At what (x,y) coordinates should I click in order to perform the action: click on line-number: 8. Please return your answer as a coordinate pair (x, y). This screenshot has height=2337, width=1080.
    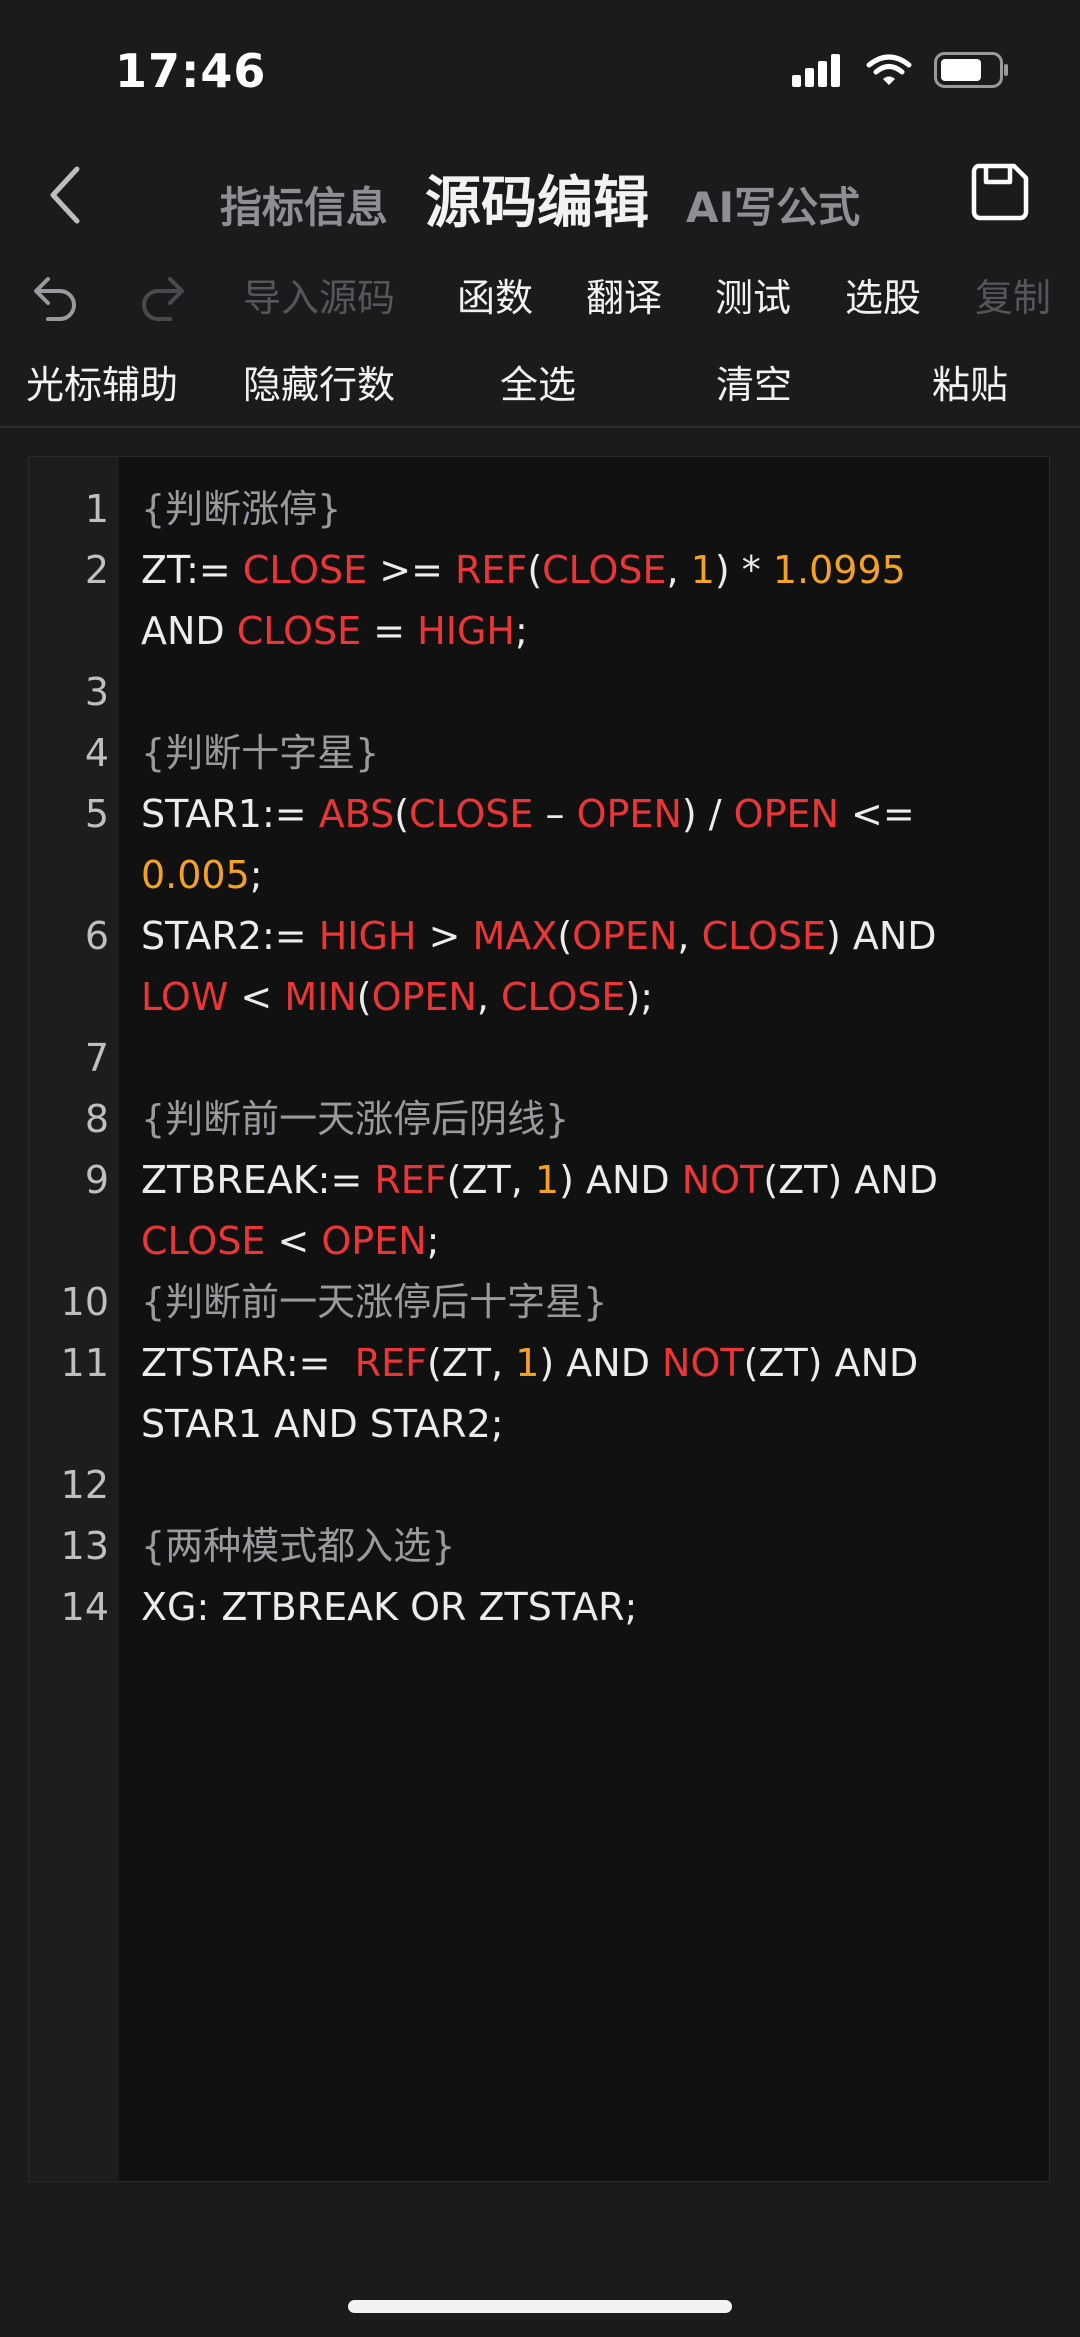
    Looking at the image, I should click on (96, 1119).